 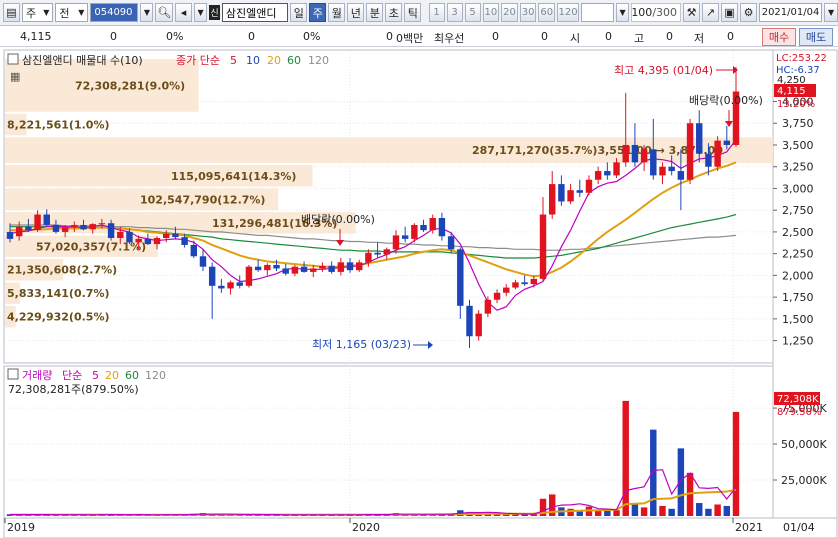 What do you see at coordinates (155, 375) in the screenshot?
I see `volume-ma-120: 120` at bounding box center [155, 375].